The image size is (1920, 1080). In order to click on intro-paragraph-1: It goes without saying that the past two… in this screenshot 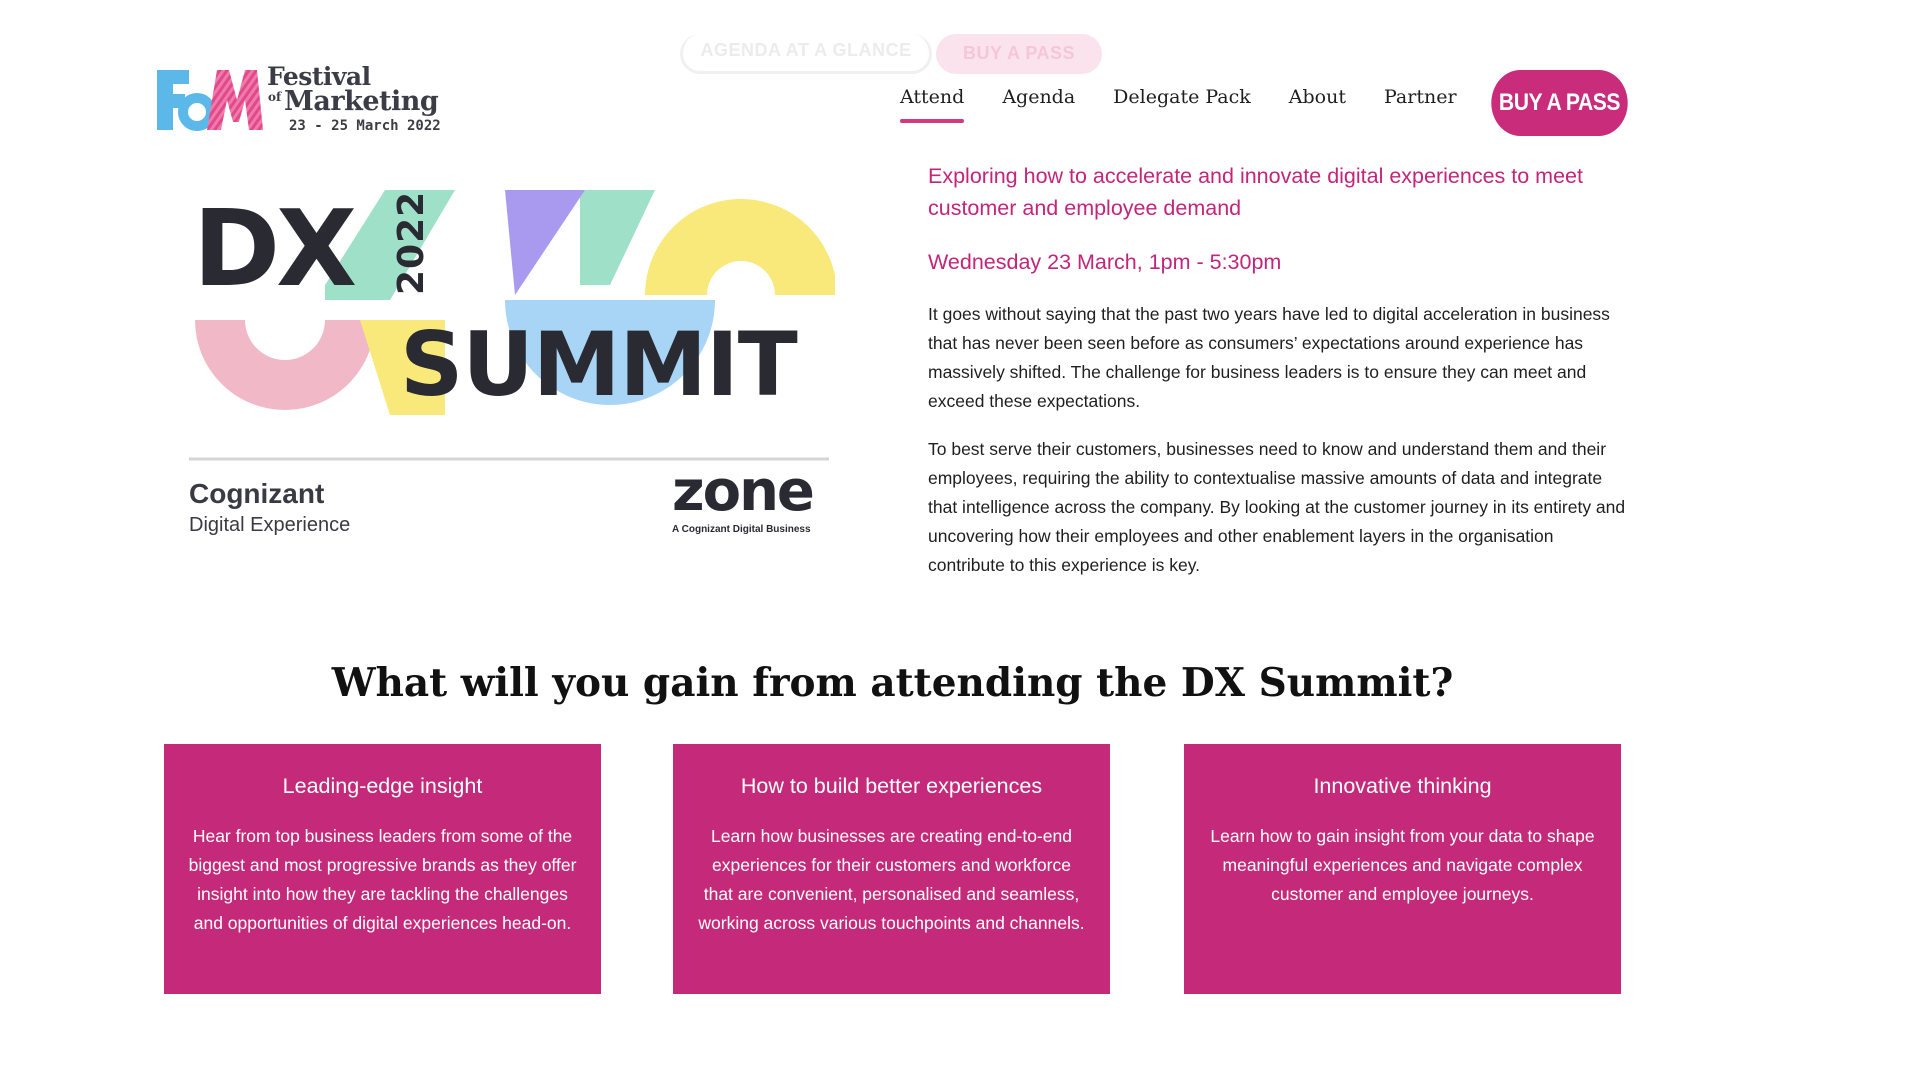, I will do `click(1269, 357)`.